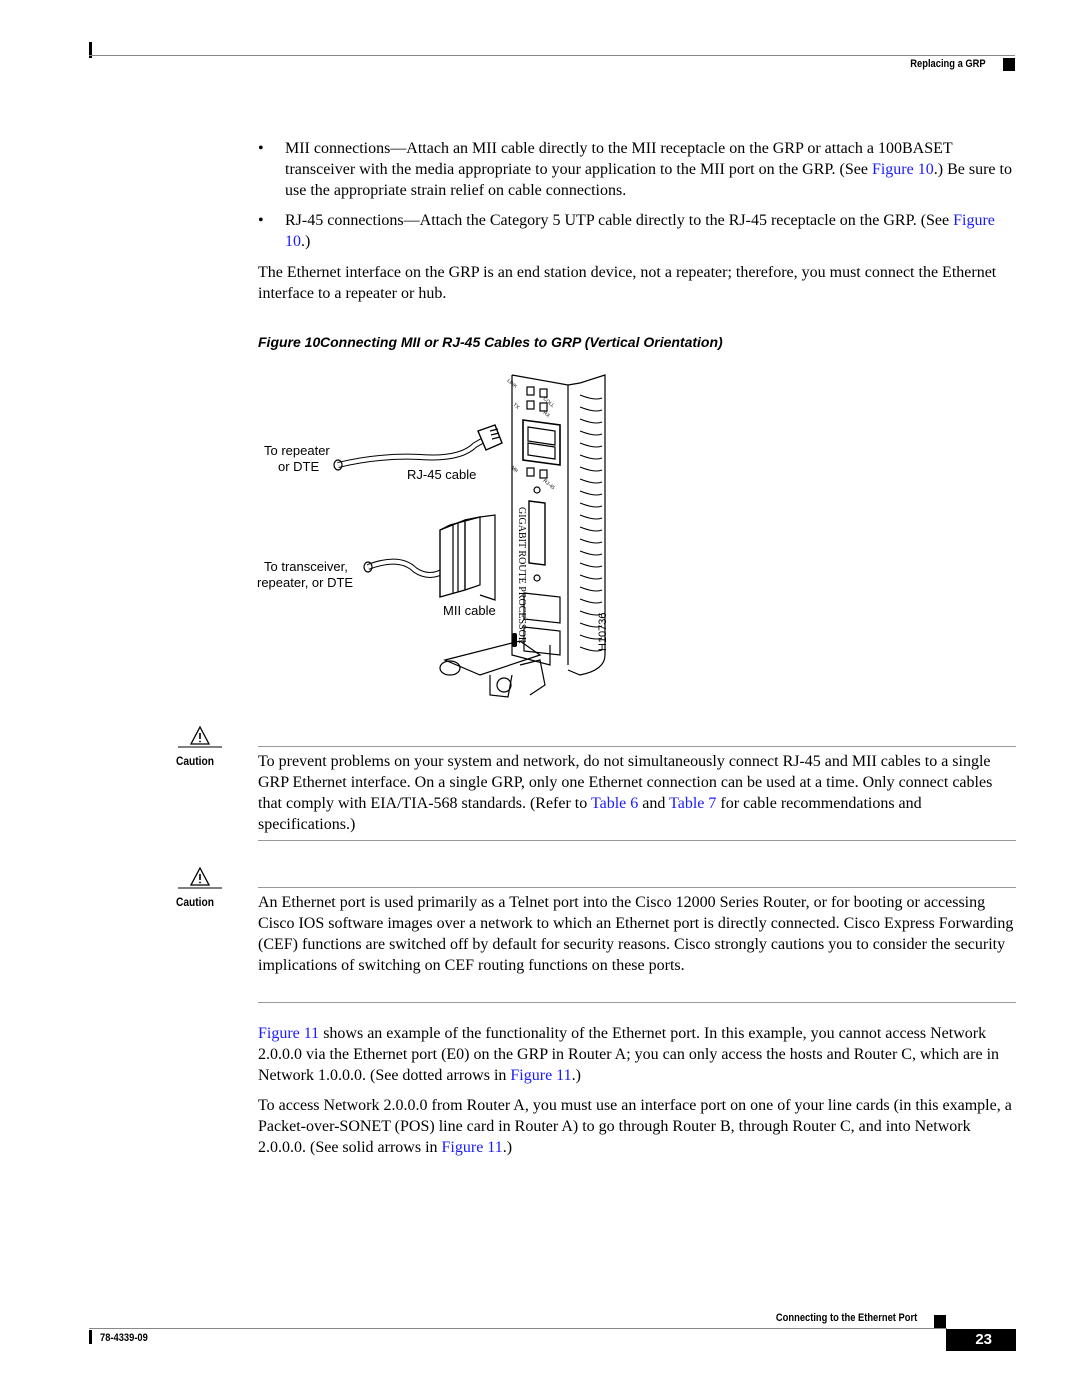 The height and width of the screenshot is (1397, 1080). What do you see at coordinates (530, 405) in the screenshot?
I see `led-tx` at bounding box center [530, 405].